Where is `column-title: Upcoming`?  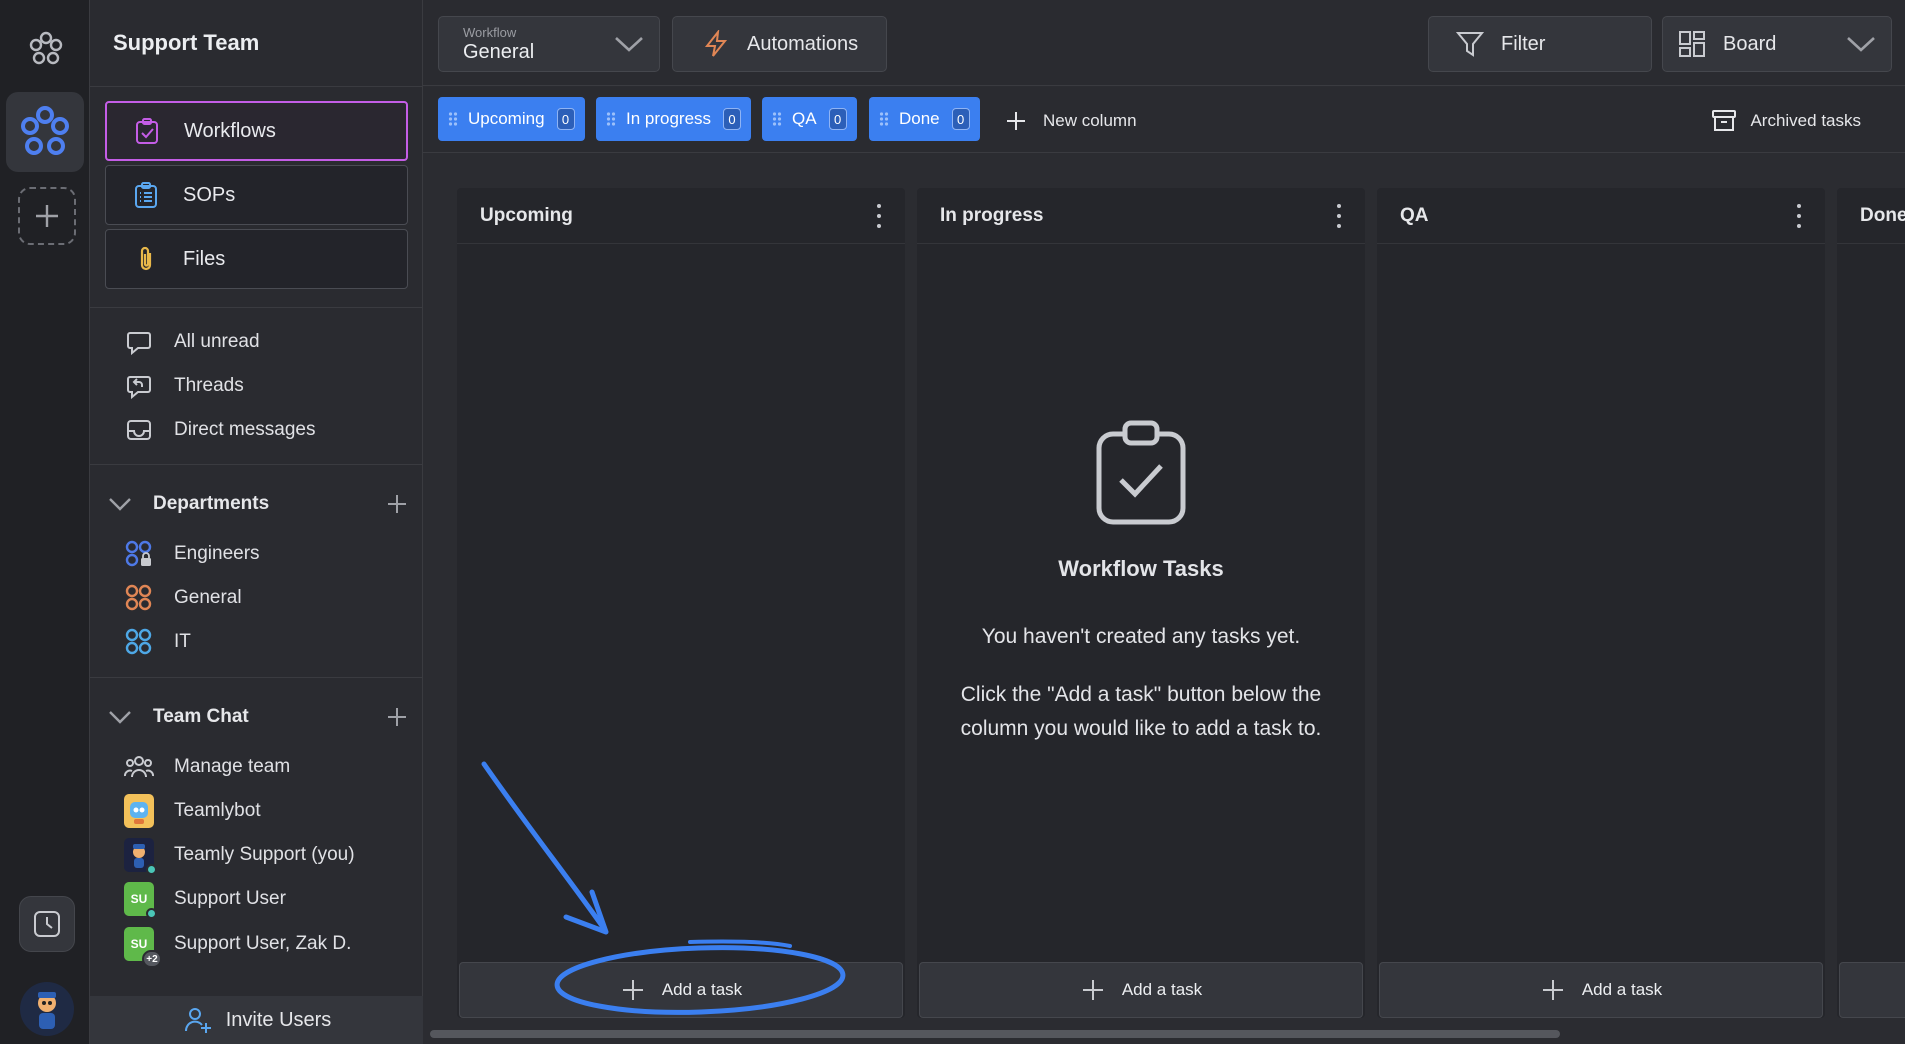 column-title: Upcoming is located at coordinates (526, 215).